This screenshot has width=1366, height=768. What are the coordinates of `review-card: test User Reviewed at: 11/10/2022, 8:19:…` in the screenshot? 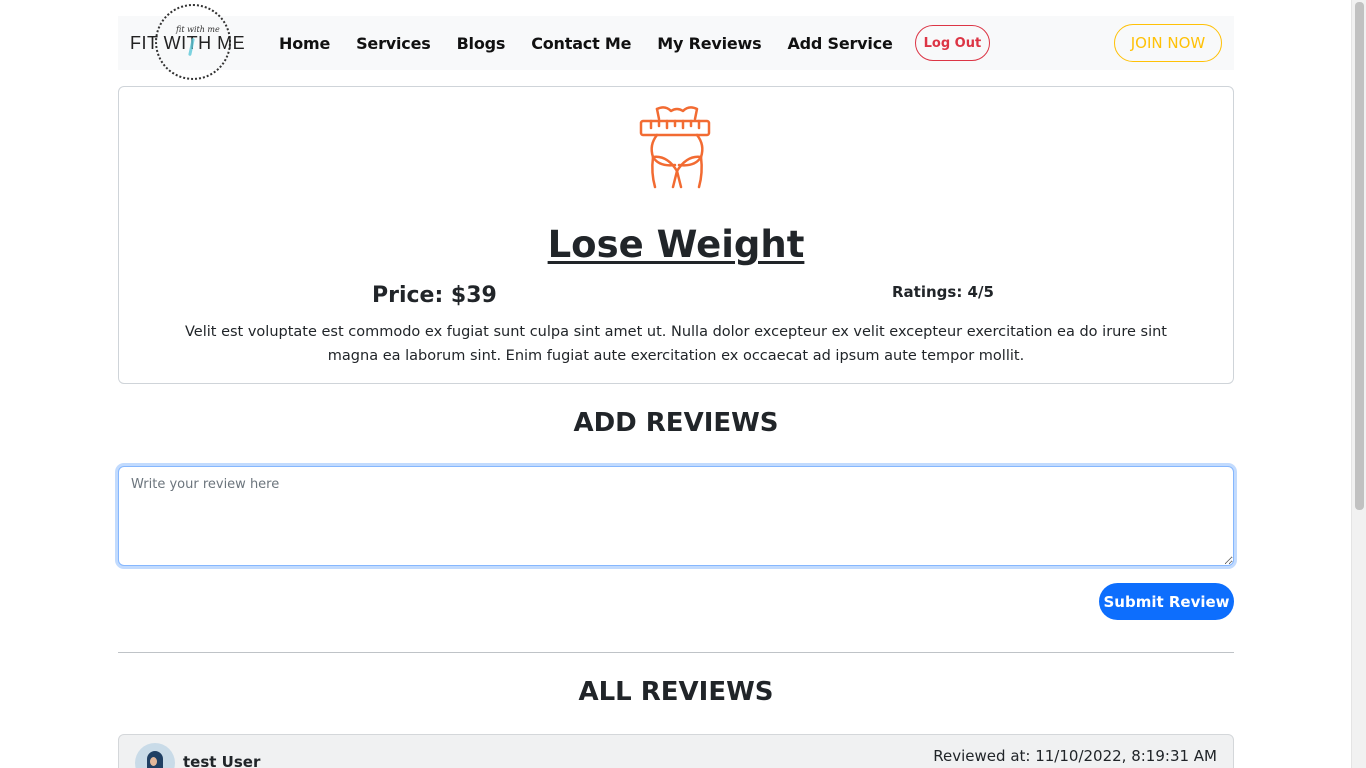 It's located at (676, 751).